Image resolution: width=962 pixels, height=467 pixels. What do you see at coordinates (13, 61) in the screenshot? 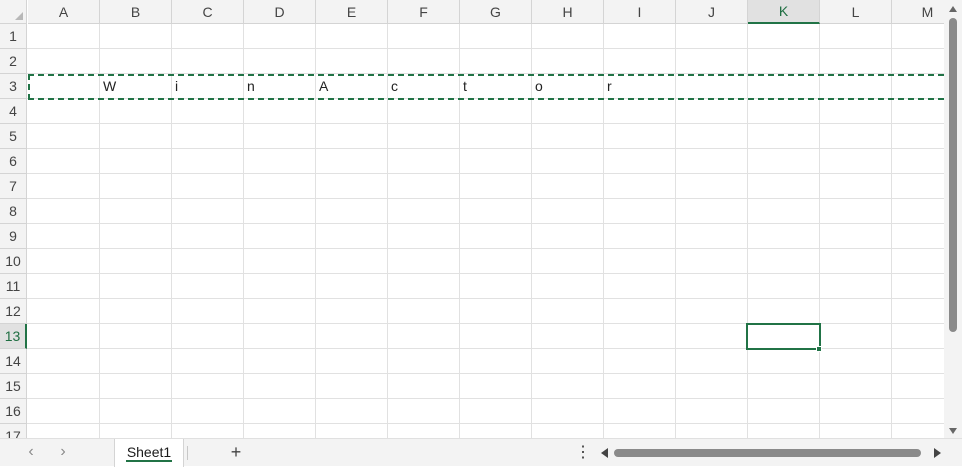
I see `row-header-2: 2` at bounding box center [13, 61].